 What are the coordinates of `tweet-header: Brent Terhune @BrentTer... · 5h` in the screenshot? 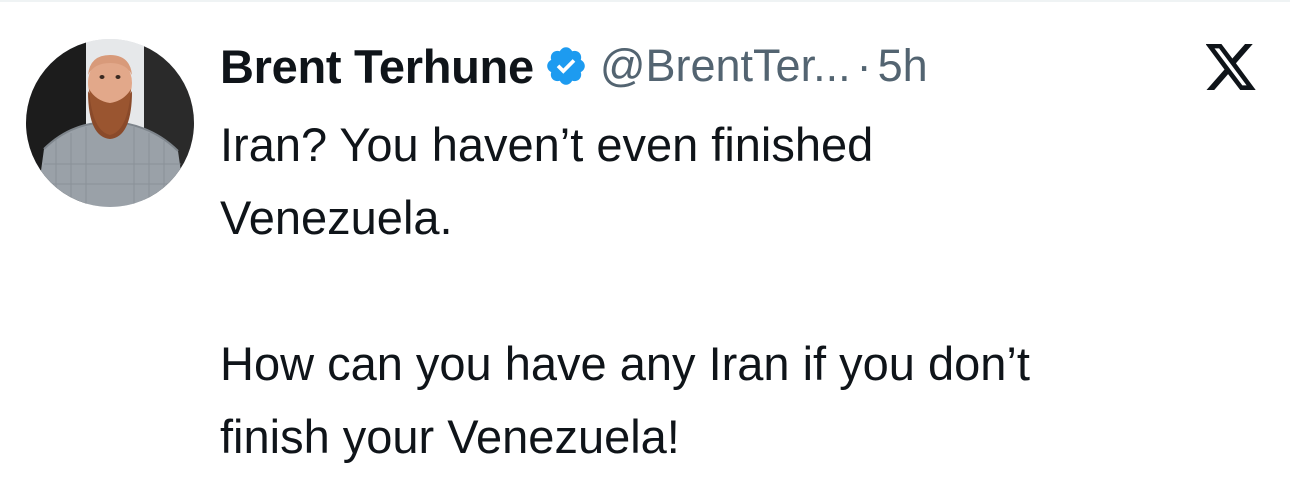 It's located at (574, 66).